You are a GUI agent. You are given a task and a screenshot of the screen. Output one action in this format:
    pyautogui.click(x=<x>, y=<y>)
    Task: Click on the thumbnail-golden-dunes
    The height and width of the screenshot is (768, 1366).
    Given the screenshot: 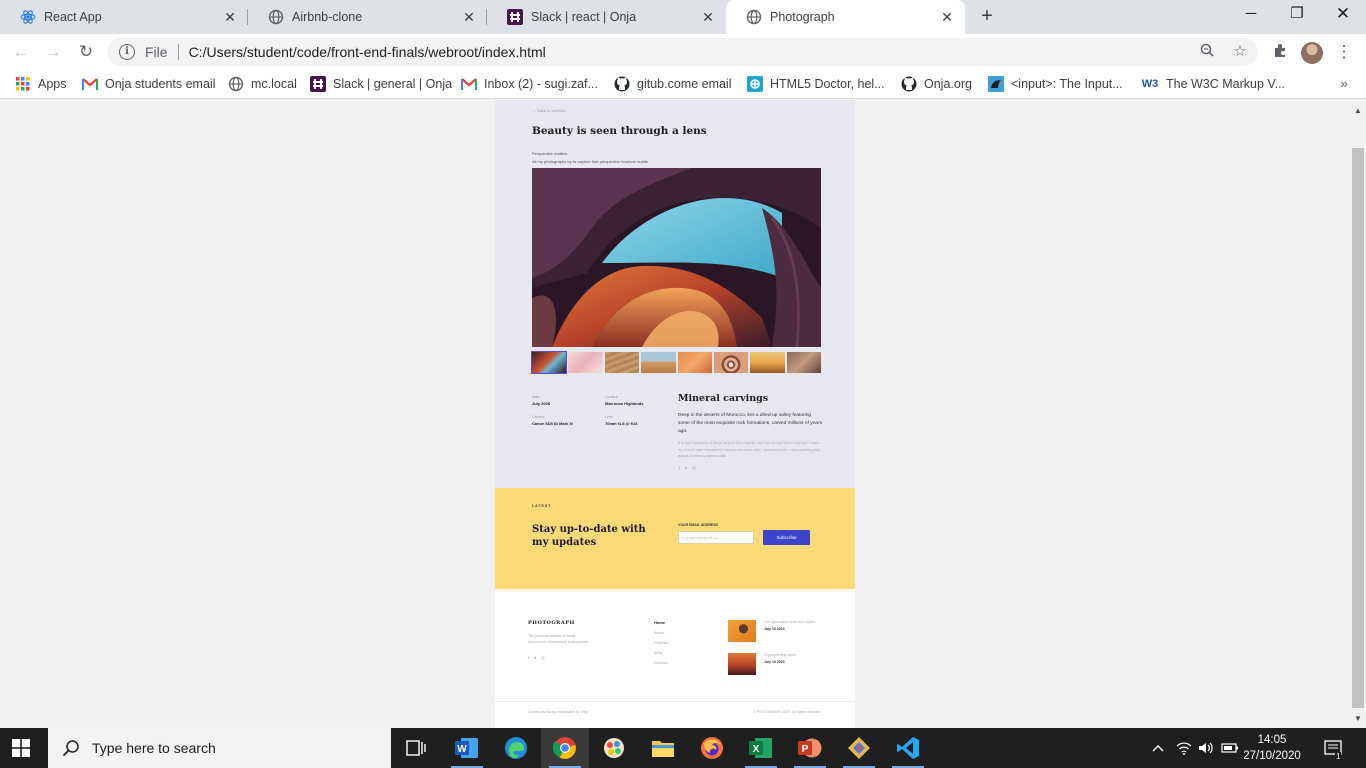 What is the action you would take?
    pyautogui.click(x=767, y=362)
    